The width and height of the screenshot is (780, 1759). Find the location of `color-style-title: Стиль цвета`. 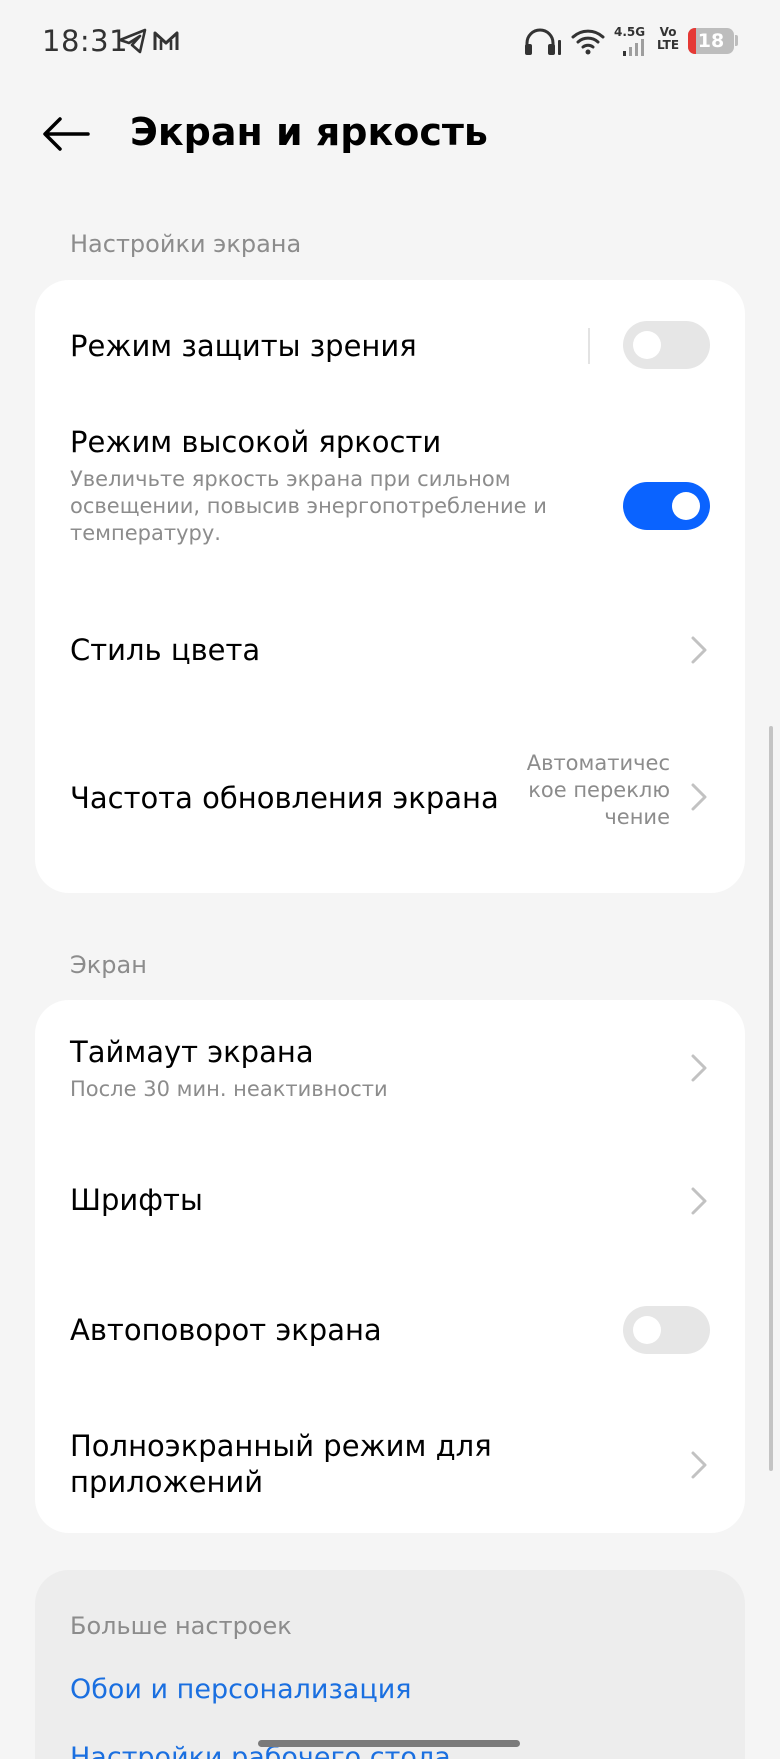

color-style-title: Стиль цвета is located at coordinates (165, 650).